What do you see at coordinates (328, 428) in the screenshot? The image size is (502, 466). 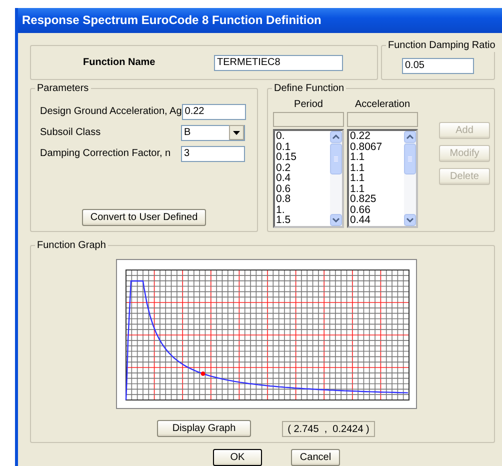 I see `coordinate-readout: ( 2.745 , 0.2424 )` at bounding box center [328, 428].